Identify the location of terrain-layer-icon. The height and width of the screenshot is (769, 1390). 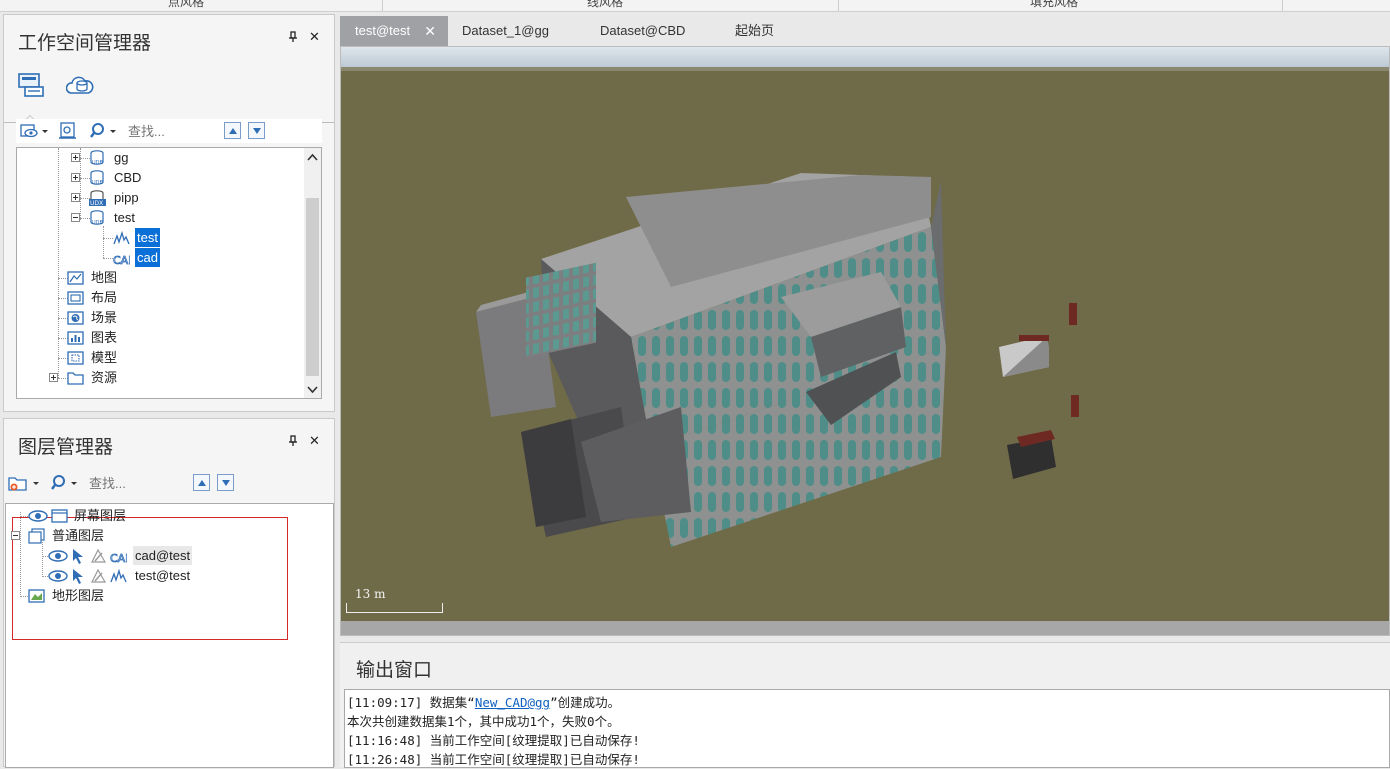
(36, 596).